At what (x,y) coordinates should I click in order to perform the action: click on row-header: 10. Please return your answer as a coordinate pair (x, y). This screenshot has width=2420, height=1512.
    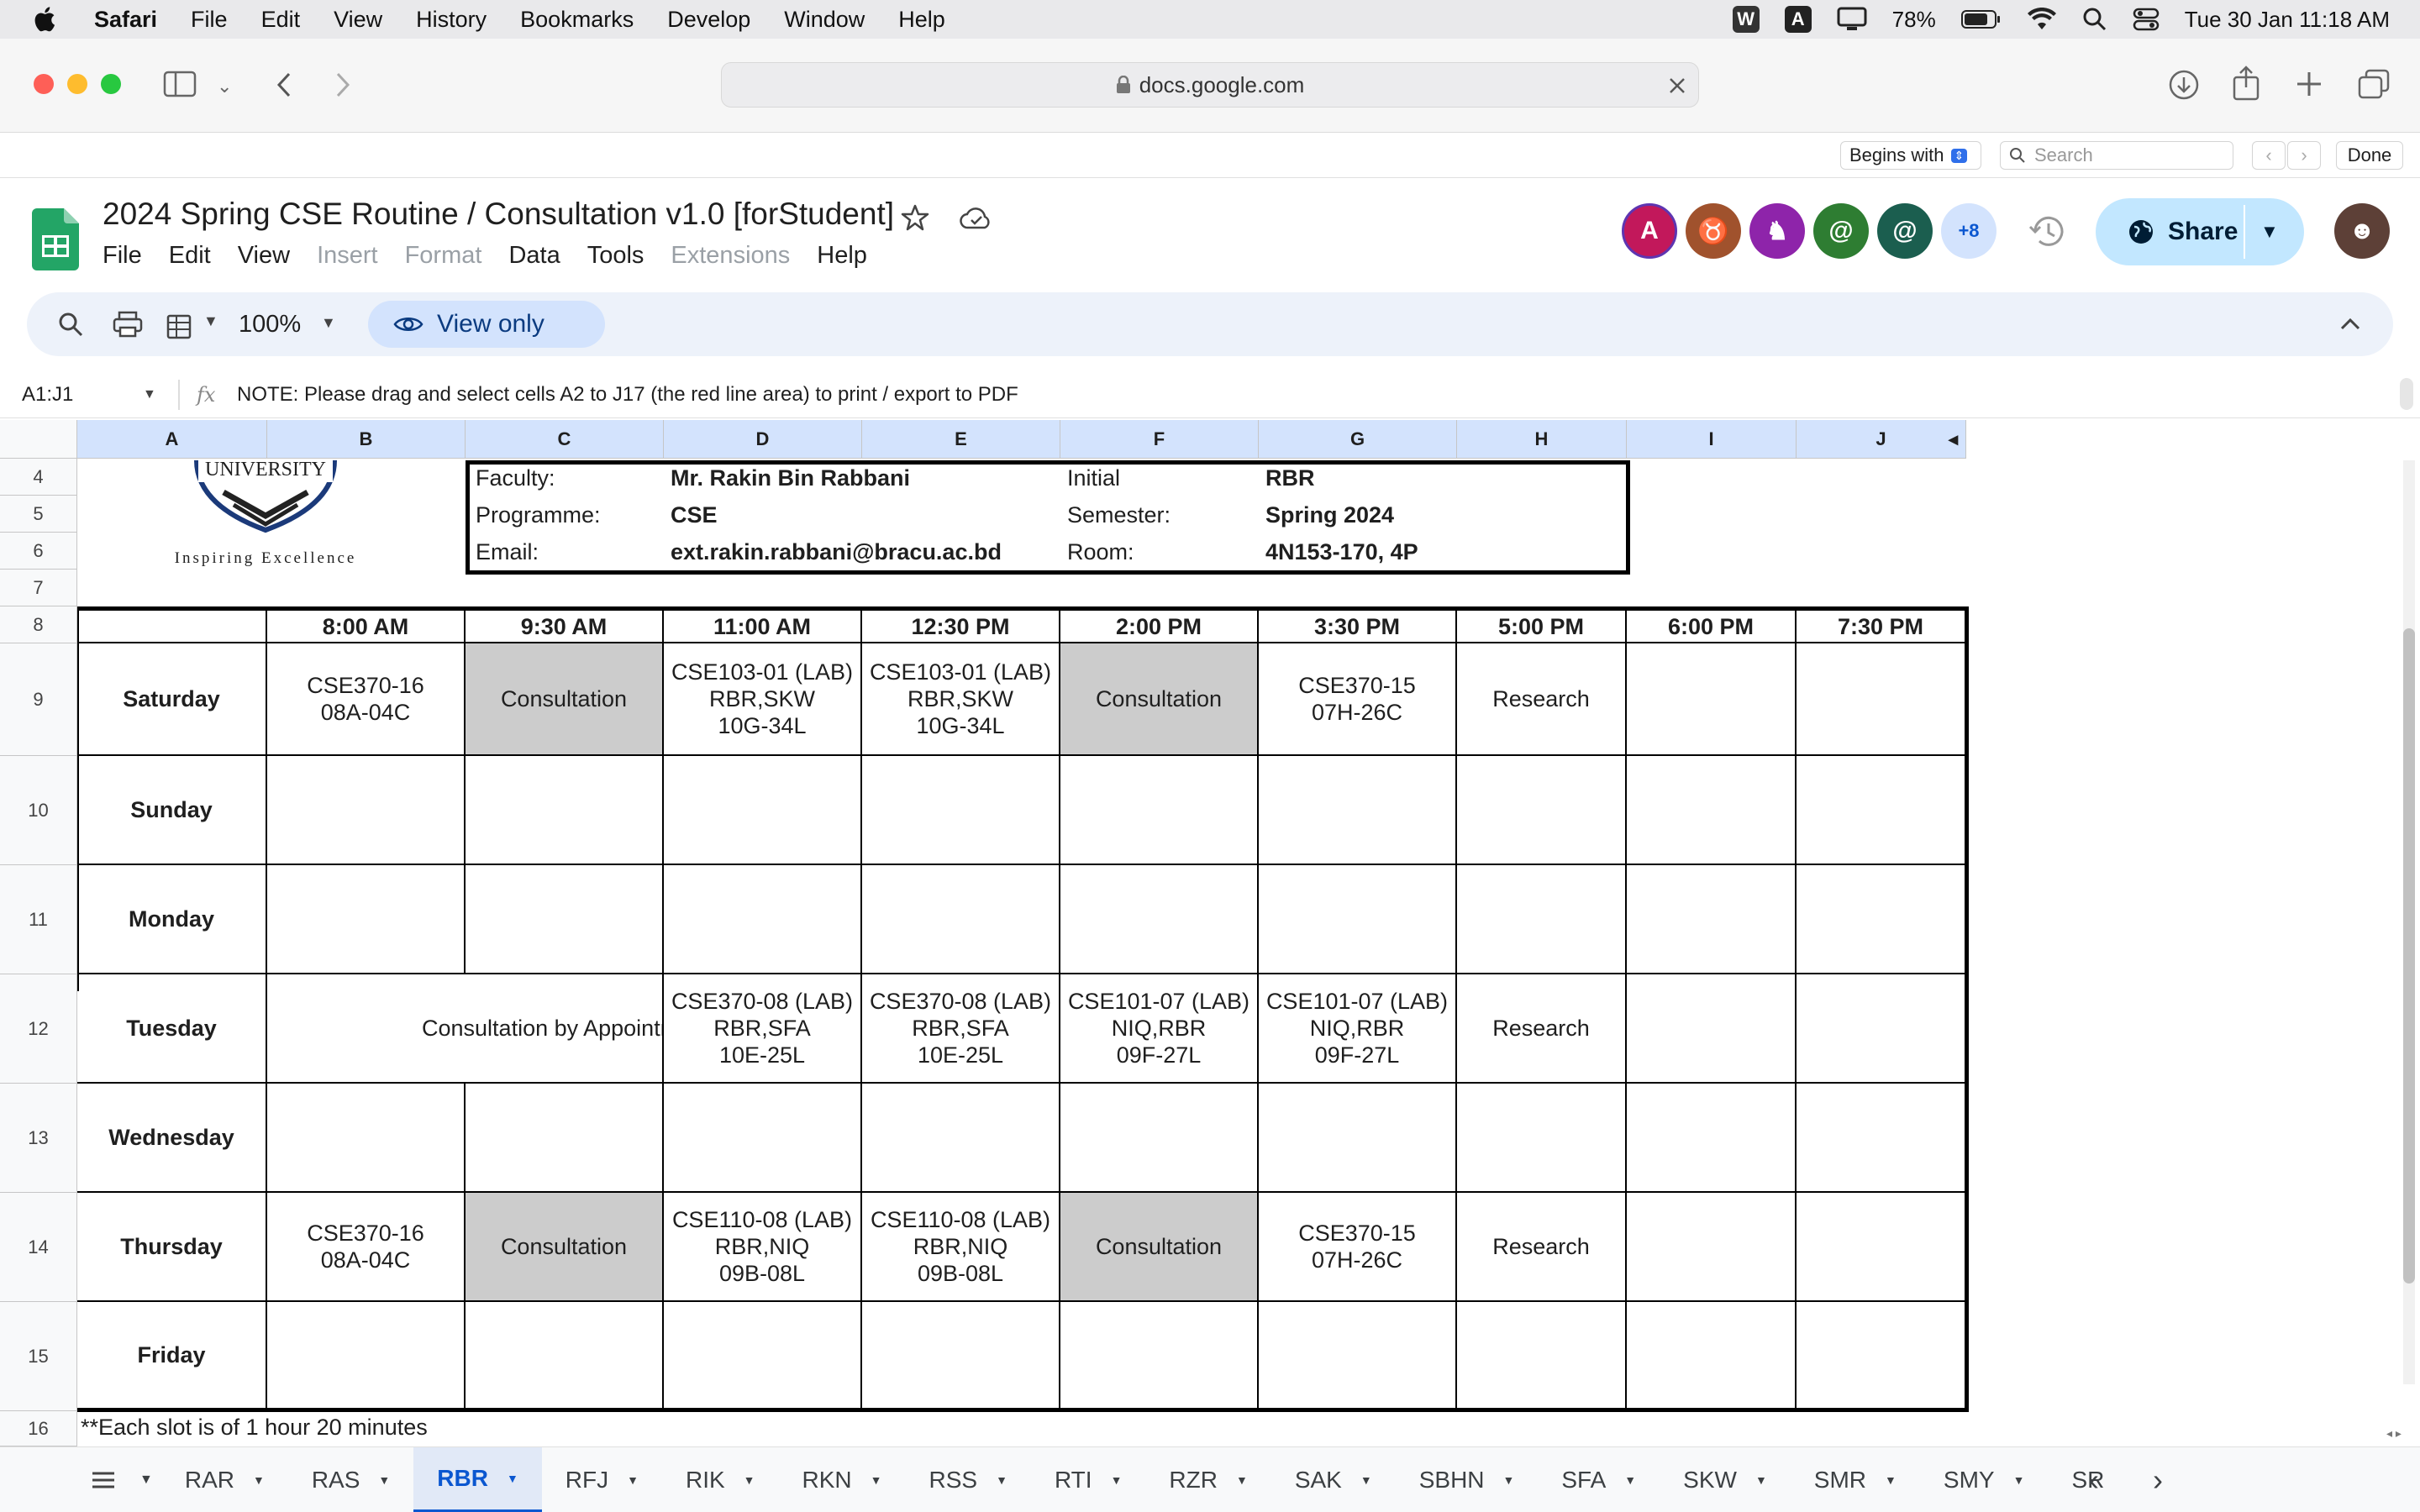
    Looking at the image, I should click on (38, 810).